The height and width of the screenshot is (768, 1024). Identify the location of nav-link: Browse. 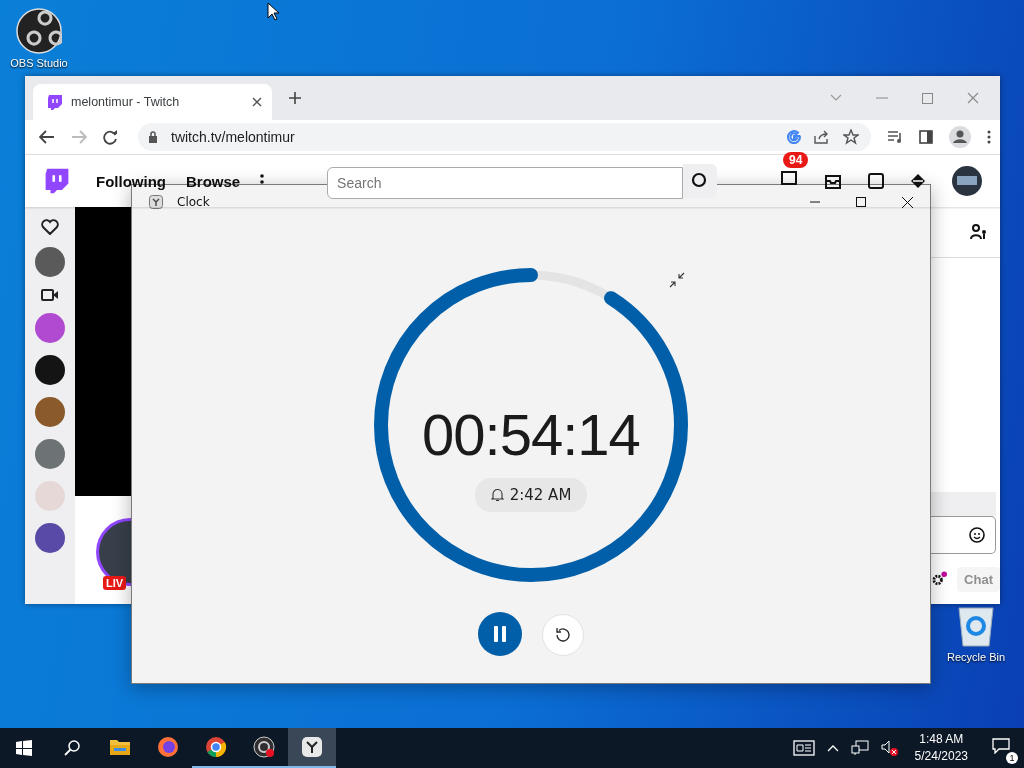
(213, 181).